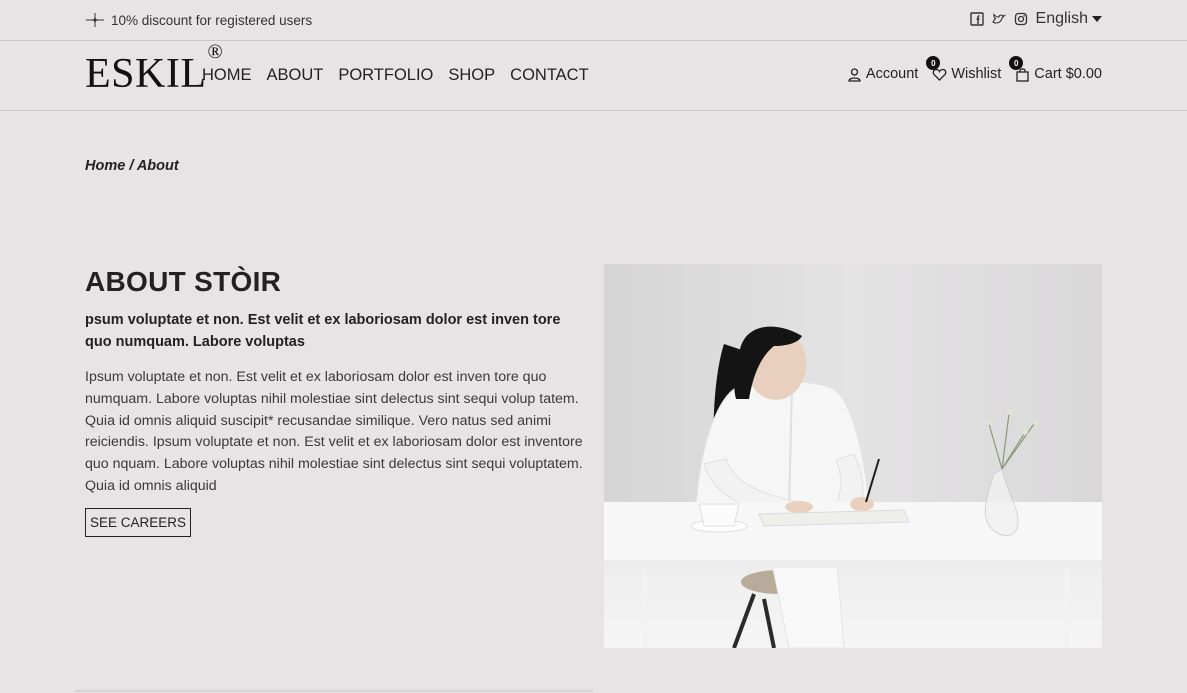 The width and height of the screenshot is (1187, 693). I want to click on cart-label: Cart $0.00, so click(1068, 74).